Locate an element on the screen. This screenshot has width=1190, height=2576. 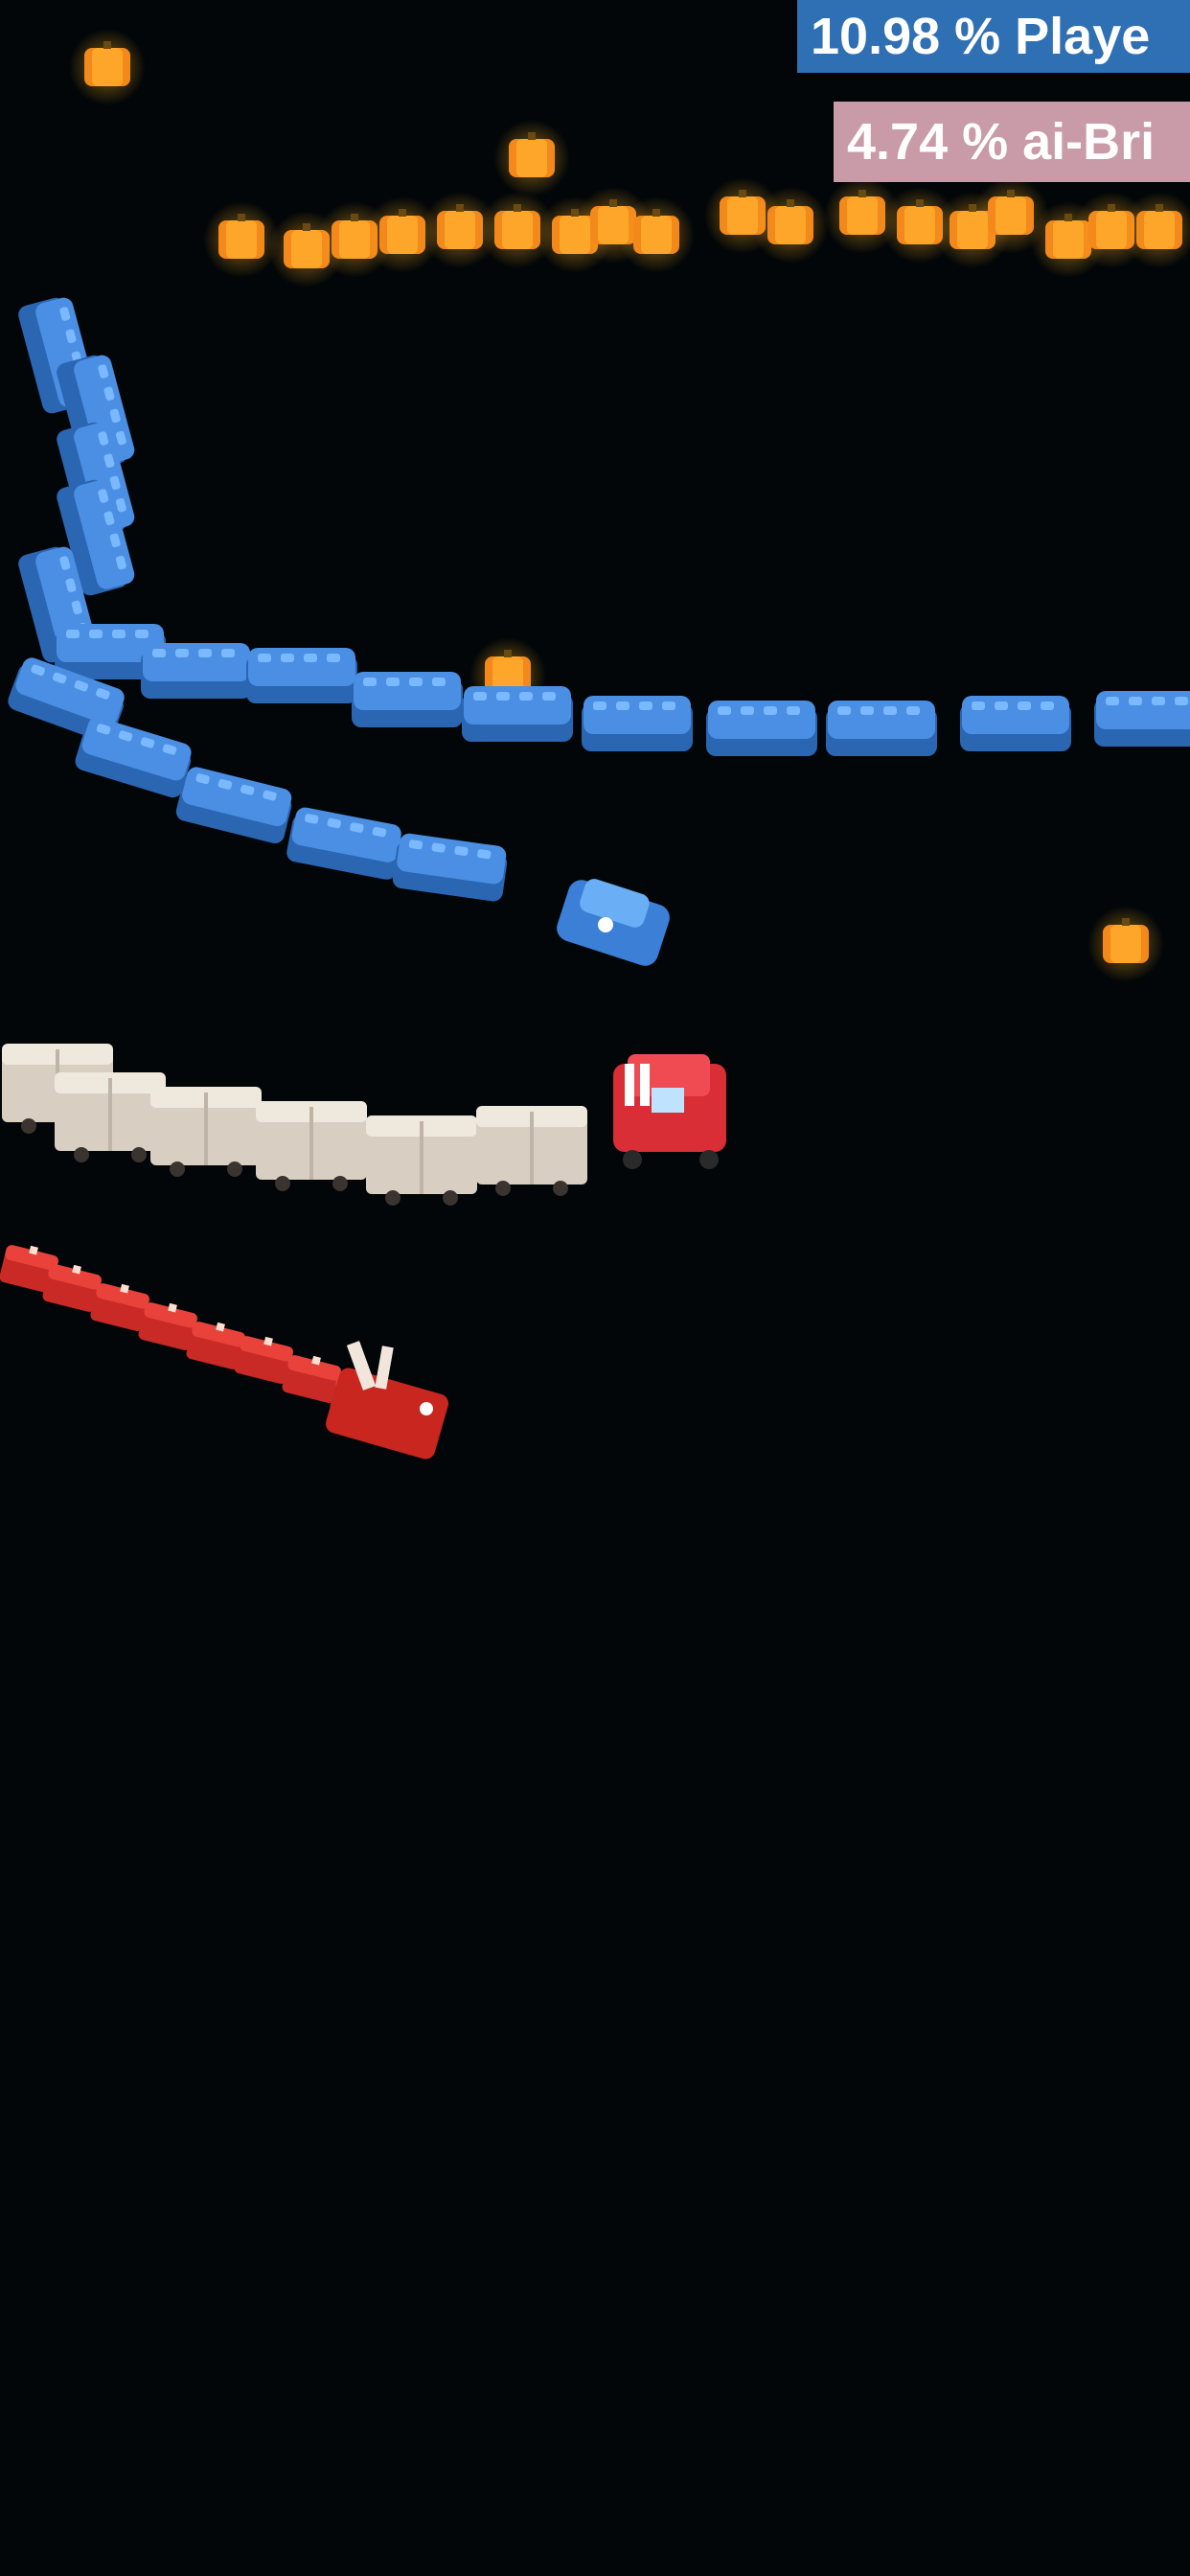
truck-snake is located at coordinates (364, 1125).